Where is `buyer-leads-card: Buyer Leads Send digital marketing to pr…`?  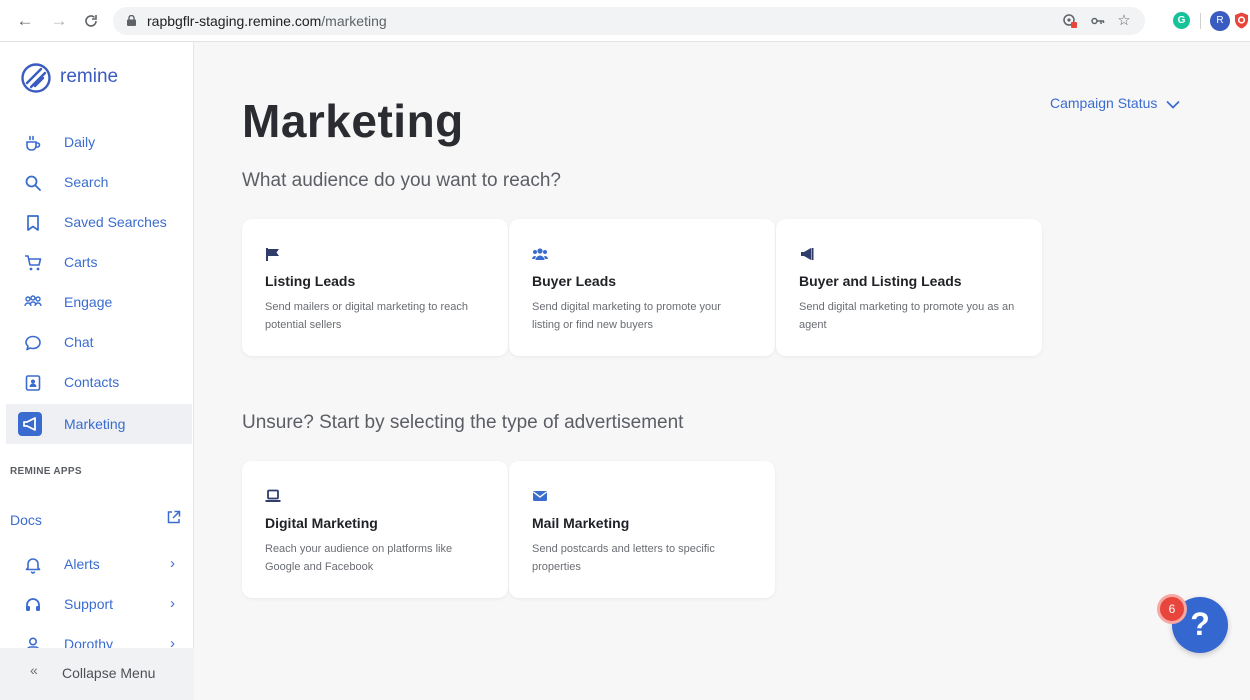 buyer-leads-card: Buyer Leads Send digital marketing to pr… is located at coordinates (642, 287).